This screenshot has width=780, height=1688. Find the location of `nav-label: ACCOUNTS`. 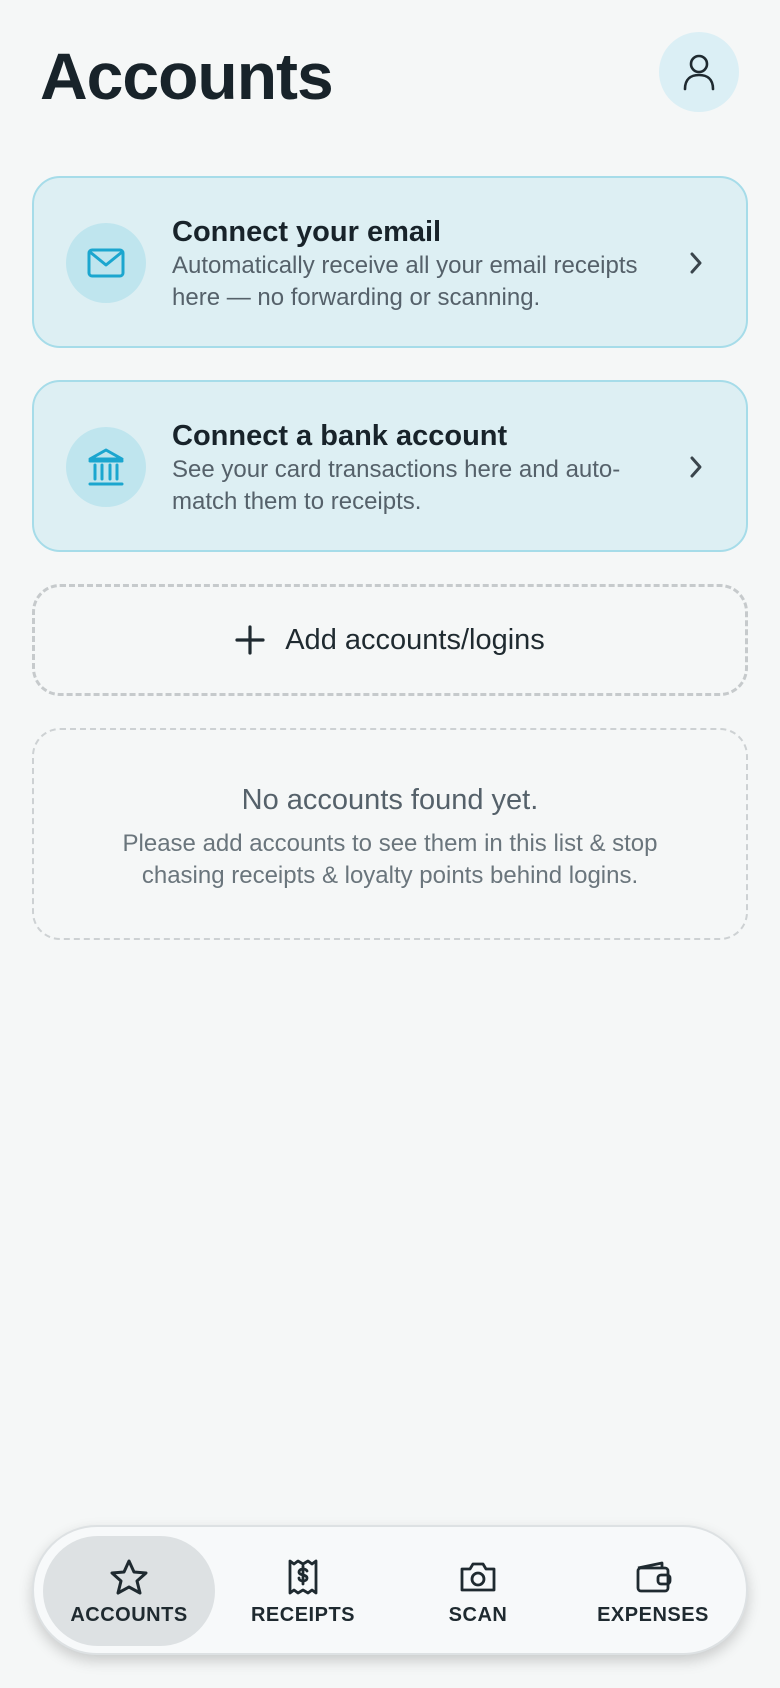

nav-label: ACCOUNTS is located at coordinates (129, 1614).